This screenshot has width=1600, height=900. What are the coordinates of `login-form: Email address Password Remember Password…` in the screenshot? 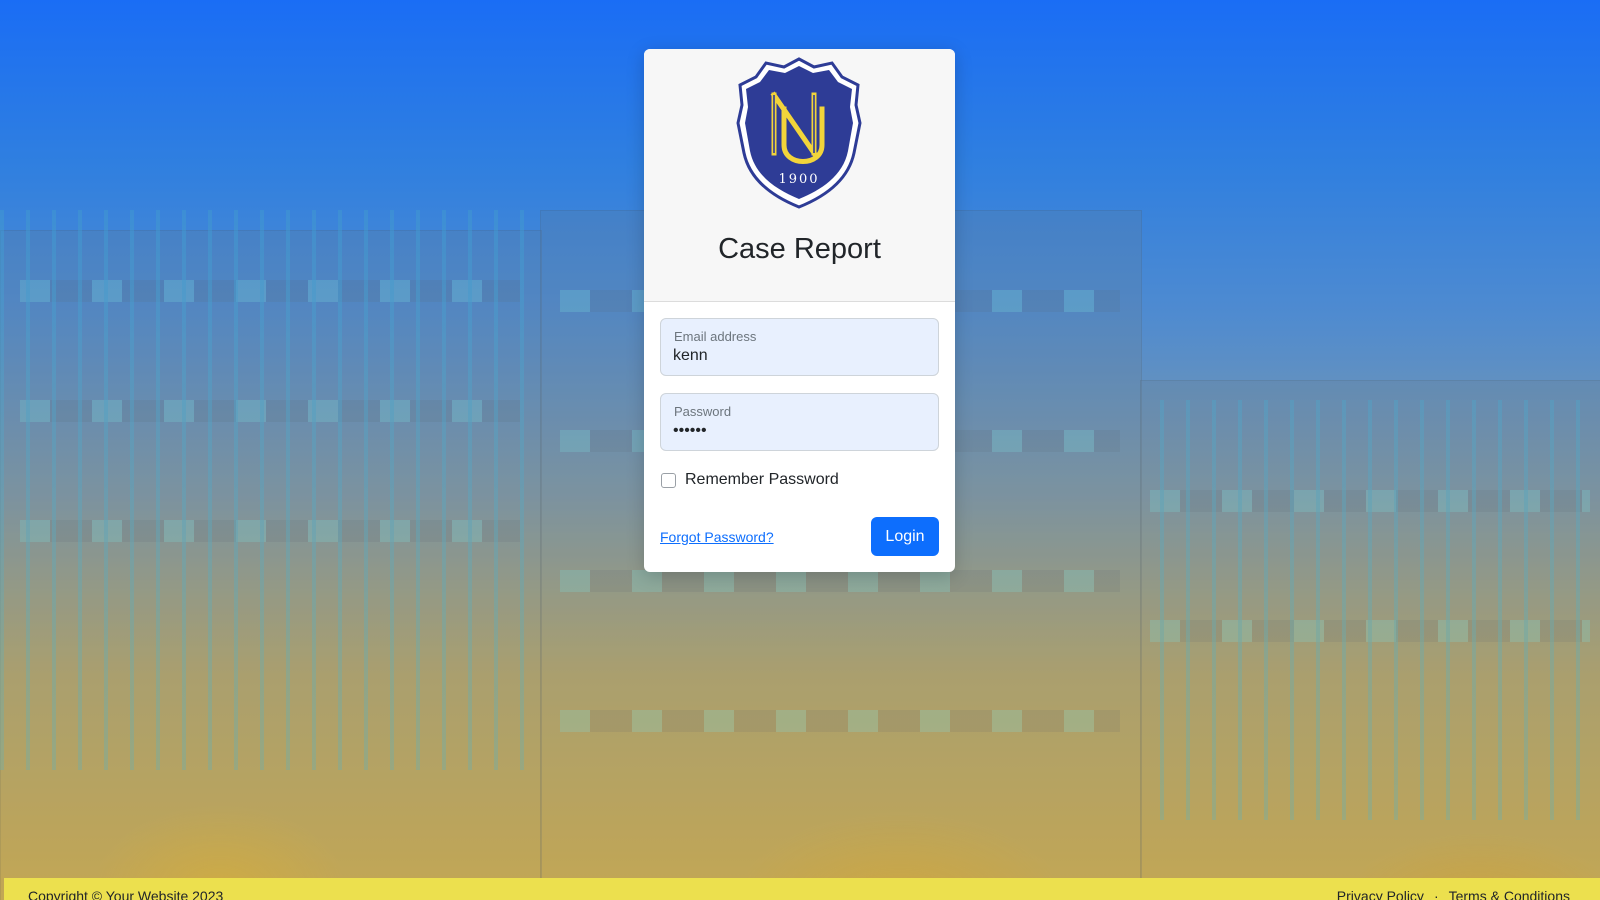 It's located at (799, 429).